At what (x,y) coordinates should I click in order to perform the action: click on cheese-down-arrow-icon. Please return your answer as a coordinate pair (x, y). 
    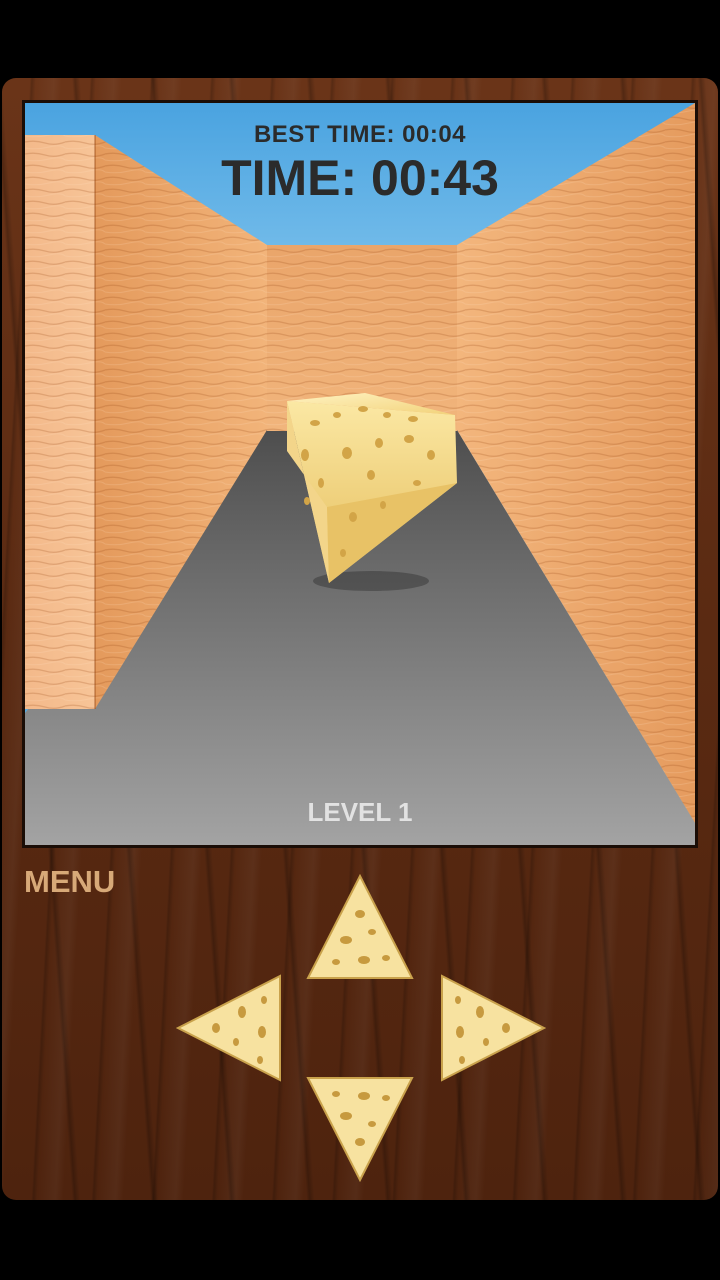
    Looking at the image, I should click on (360, 1130).